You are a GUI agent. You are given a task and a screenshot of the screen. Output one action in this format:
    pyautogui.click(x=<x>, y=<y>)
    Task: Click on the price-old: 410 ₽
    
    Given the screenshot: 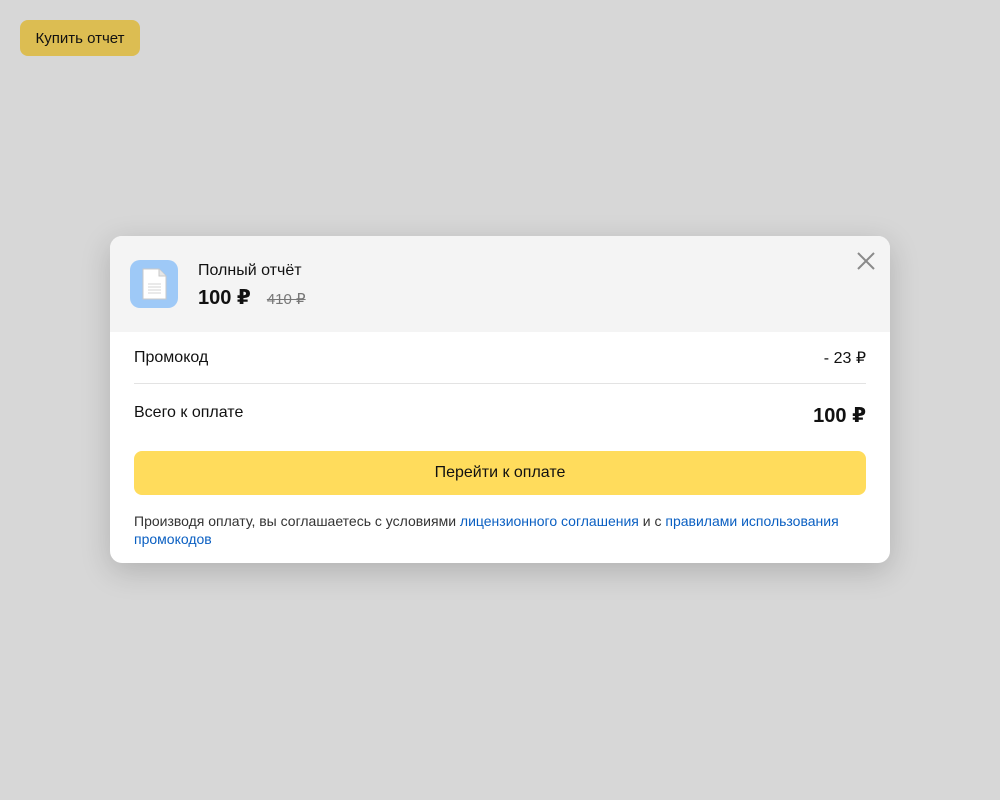 What is the action you would take?
    pyautogui.click(x=286, y=299)
    